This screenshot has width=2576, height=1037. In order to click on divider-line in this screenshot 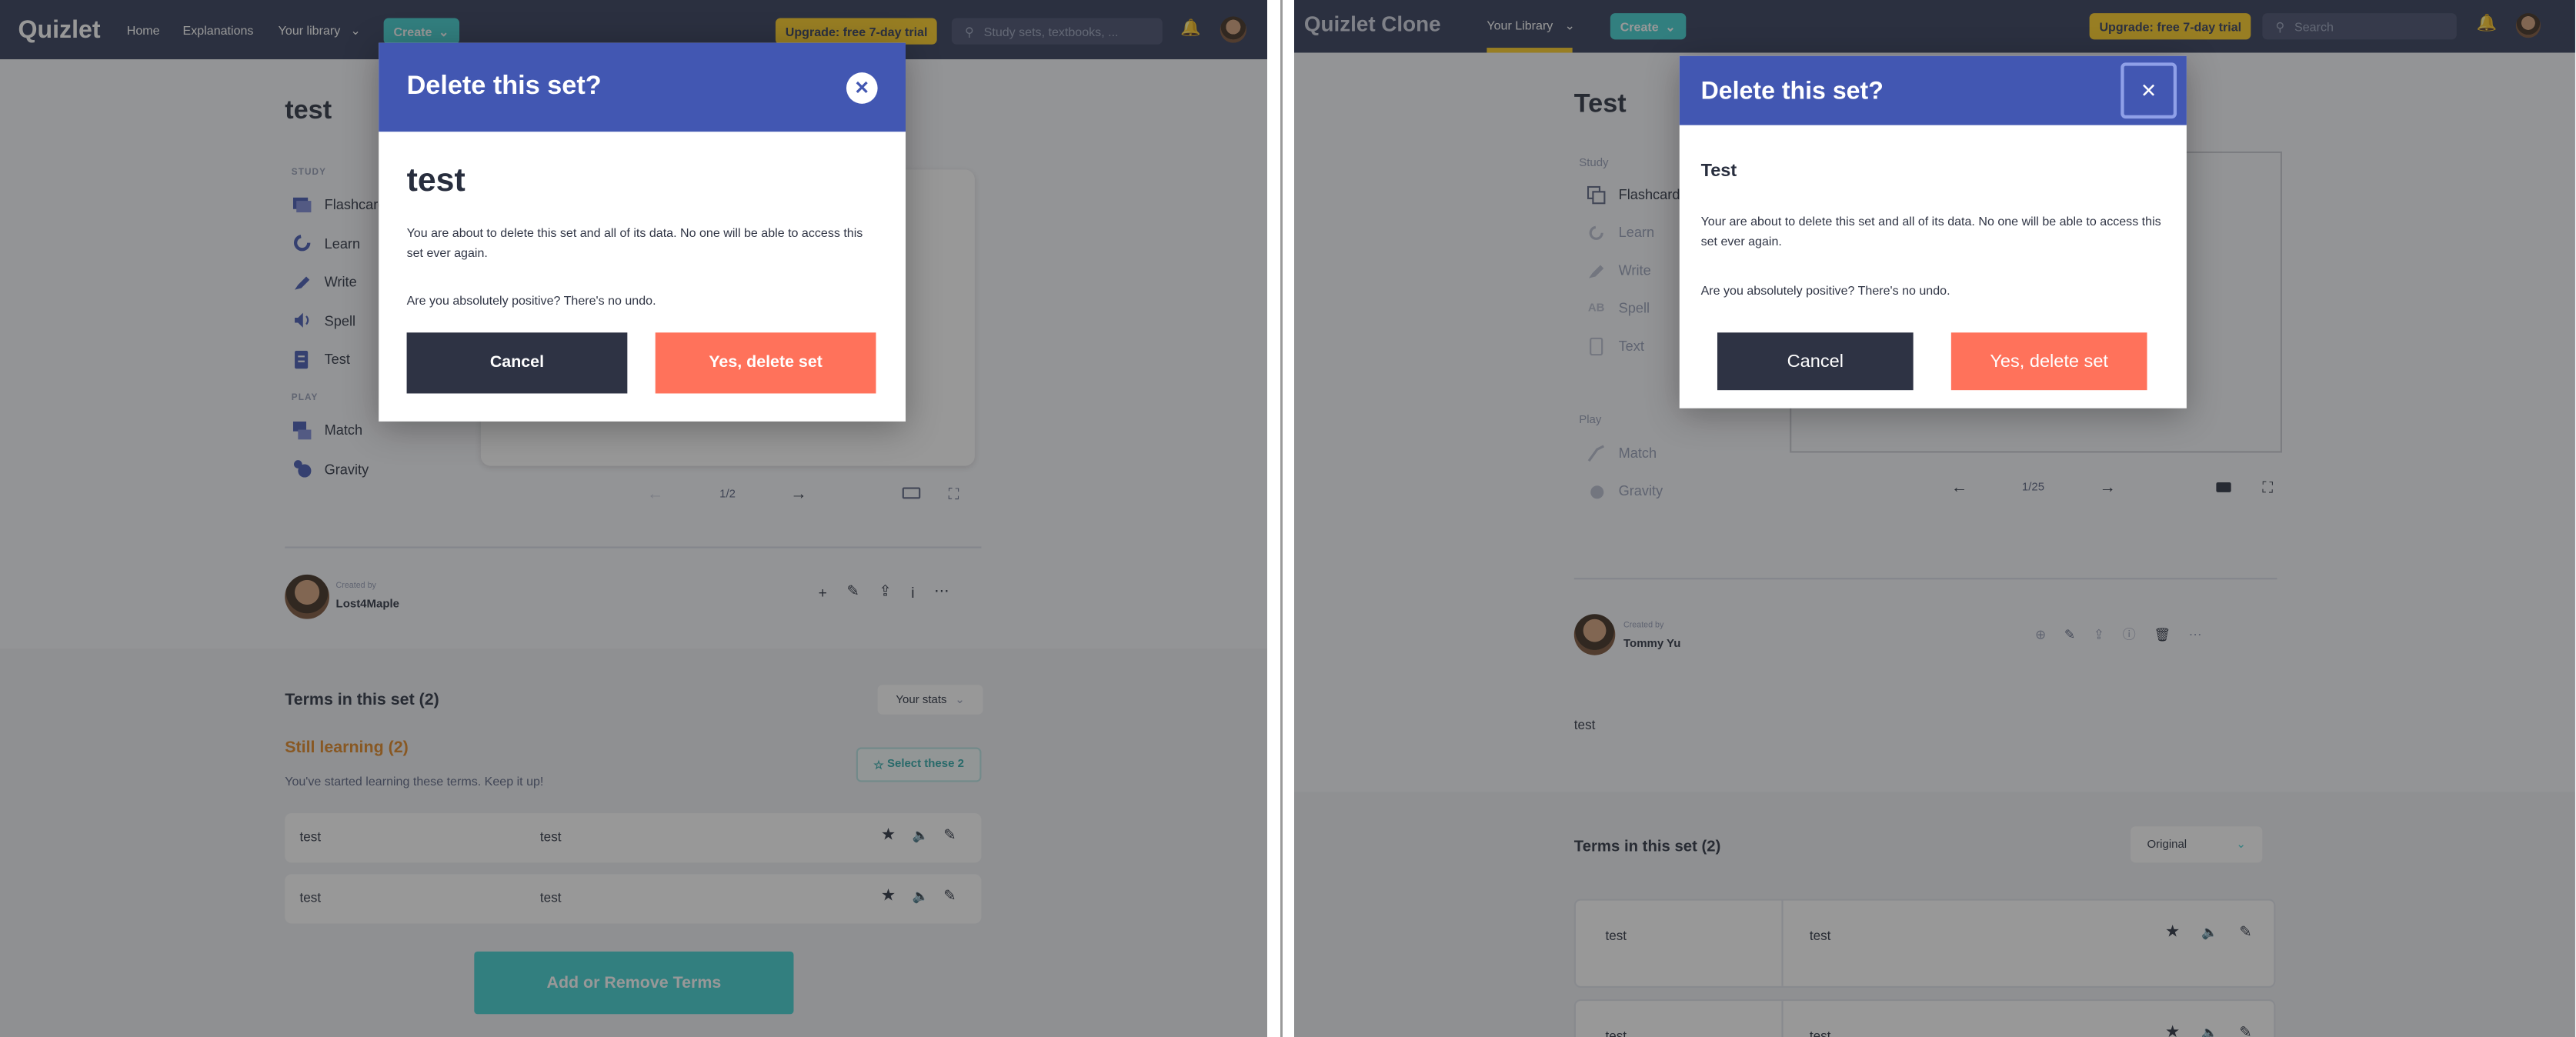, I will do `click(1281, 518)`.